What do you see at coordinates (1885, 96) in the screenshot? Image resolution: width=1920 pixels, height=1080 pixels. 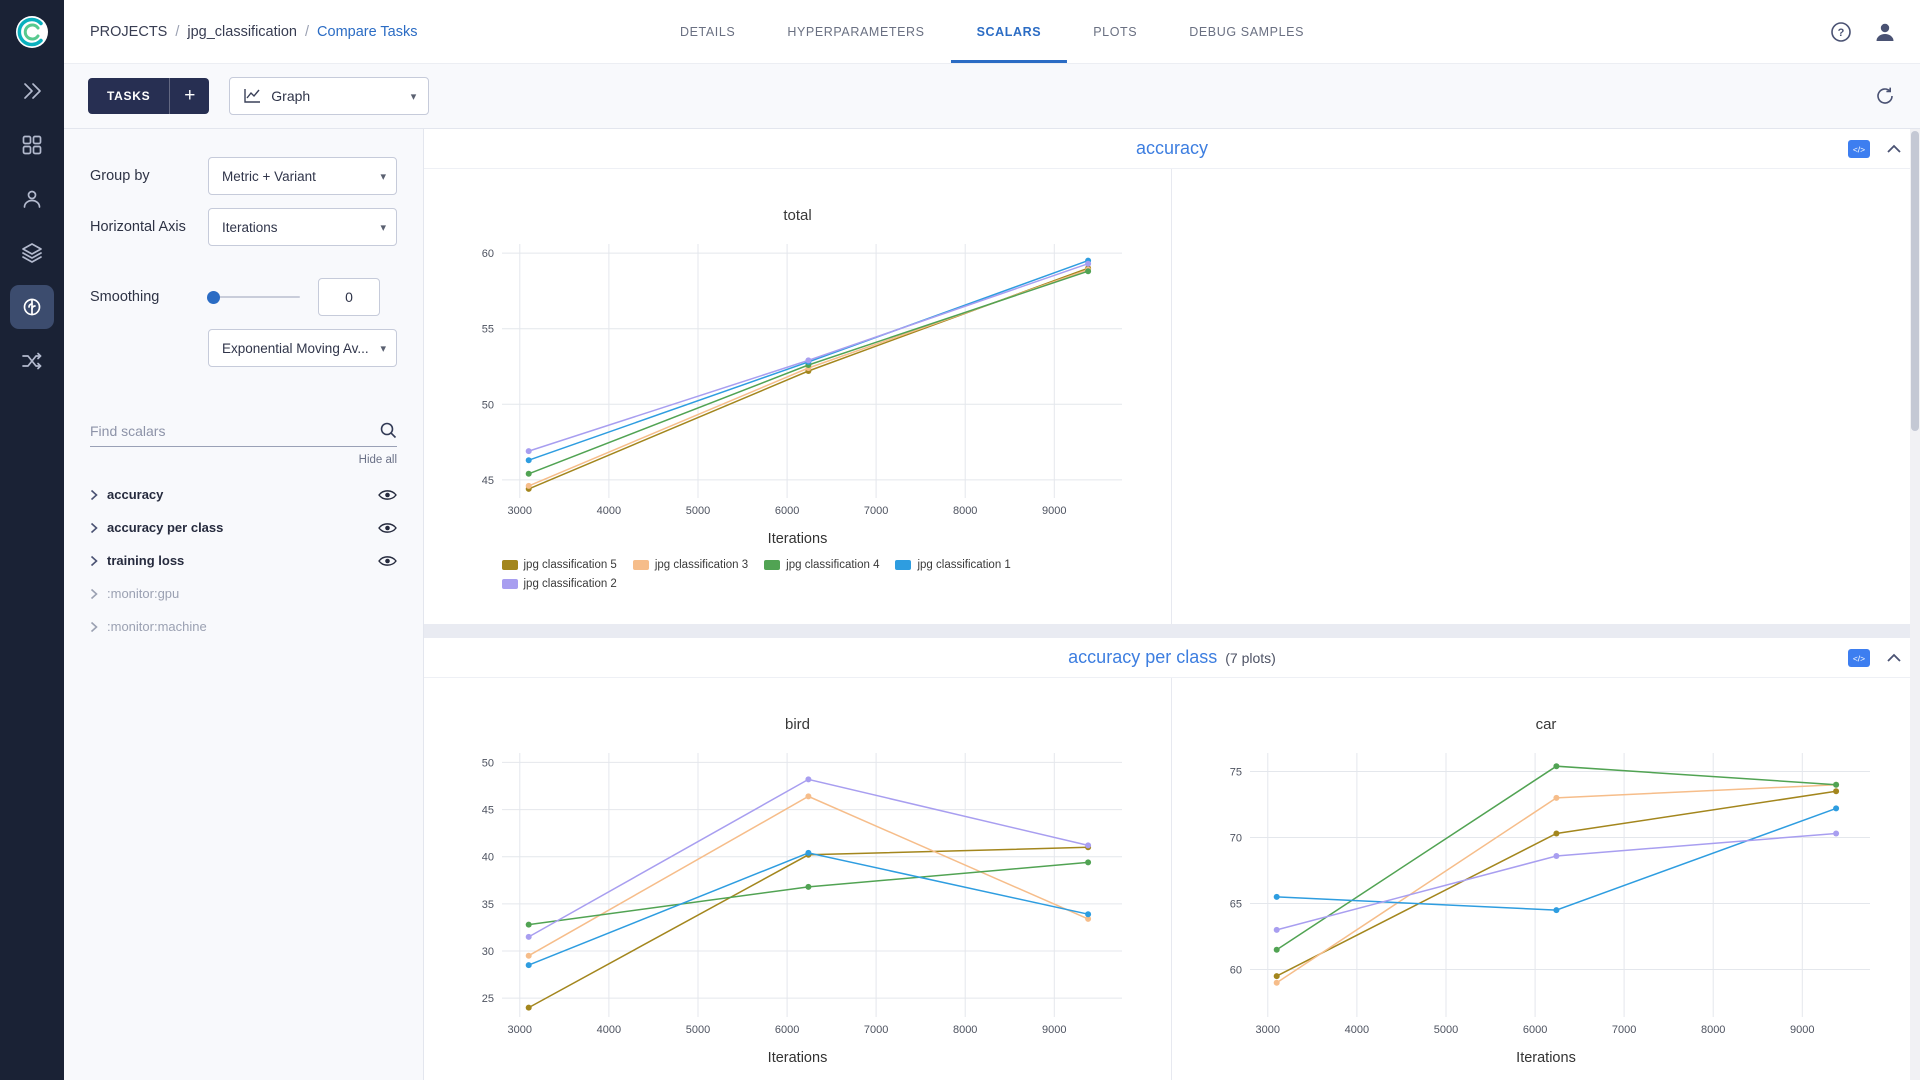 I see `auto-refresh-icon` at bounding box center [1885, 96].